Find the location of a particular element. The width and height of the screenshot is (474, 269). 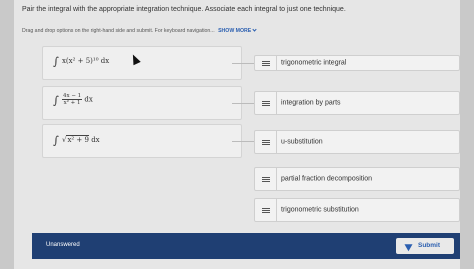

answer-status: Unanswered is located at coordinates (63, 245).